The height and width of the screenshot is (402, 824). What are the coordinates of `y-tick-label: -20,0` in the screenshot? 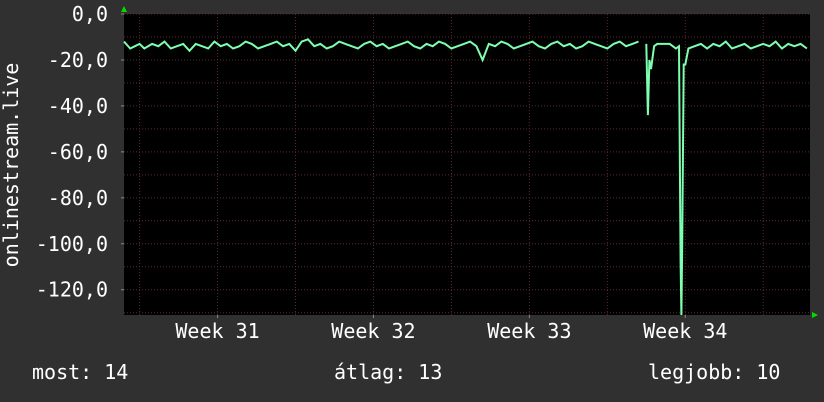 It's located at (78, 60).